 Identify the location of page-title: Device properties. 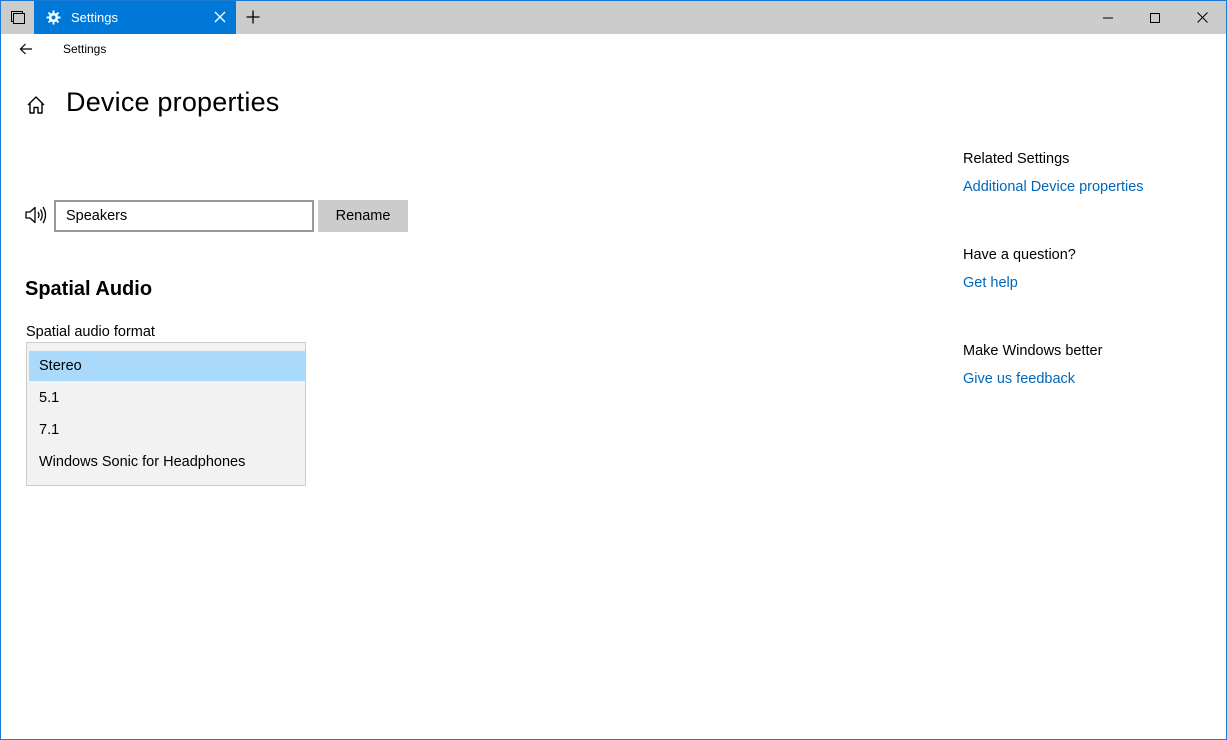
(173, 102).